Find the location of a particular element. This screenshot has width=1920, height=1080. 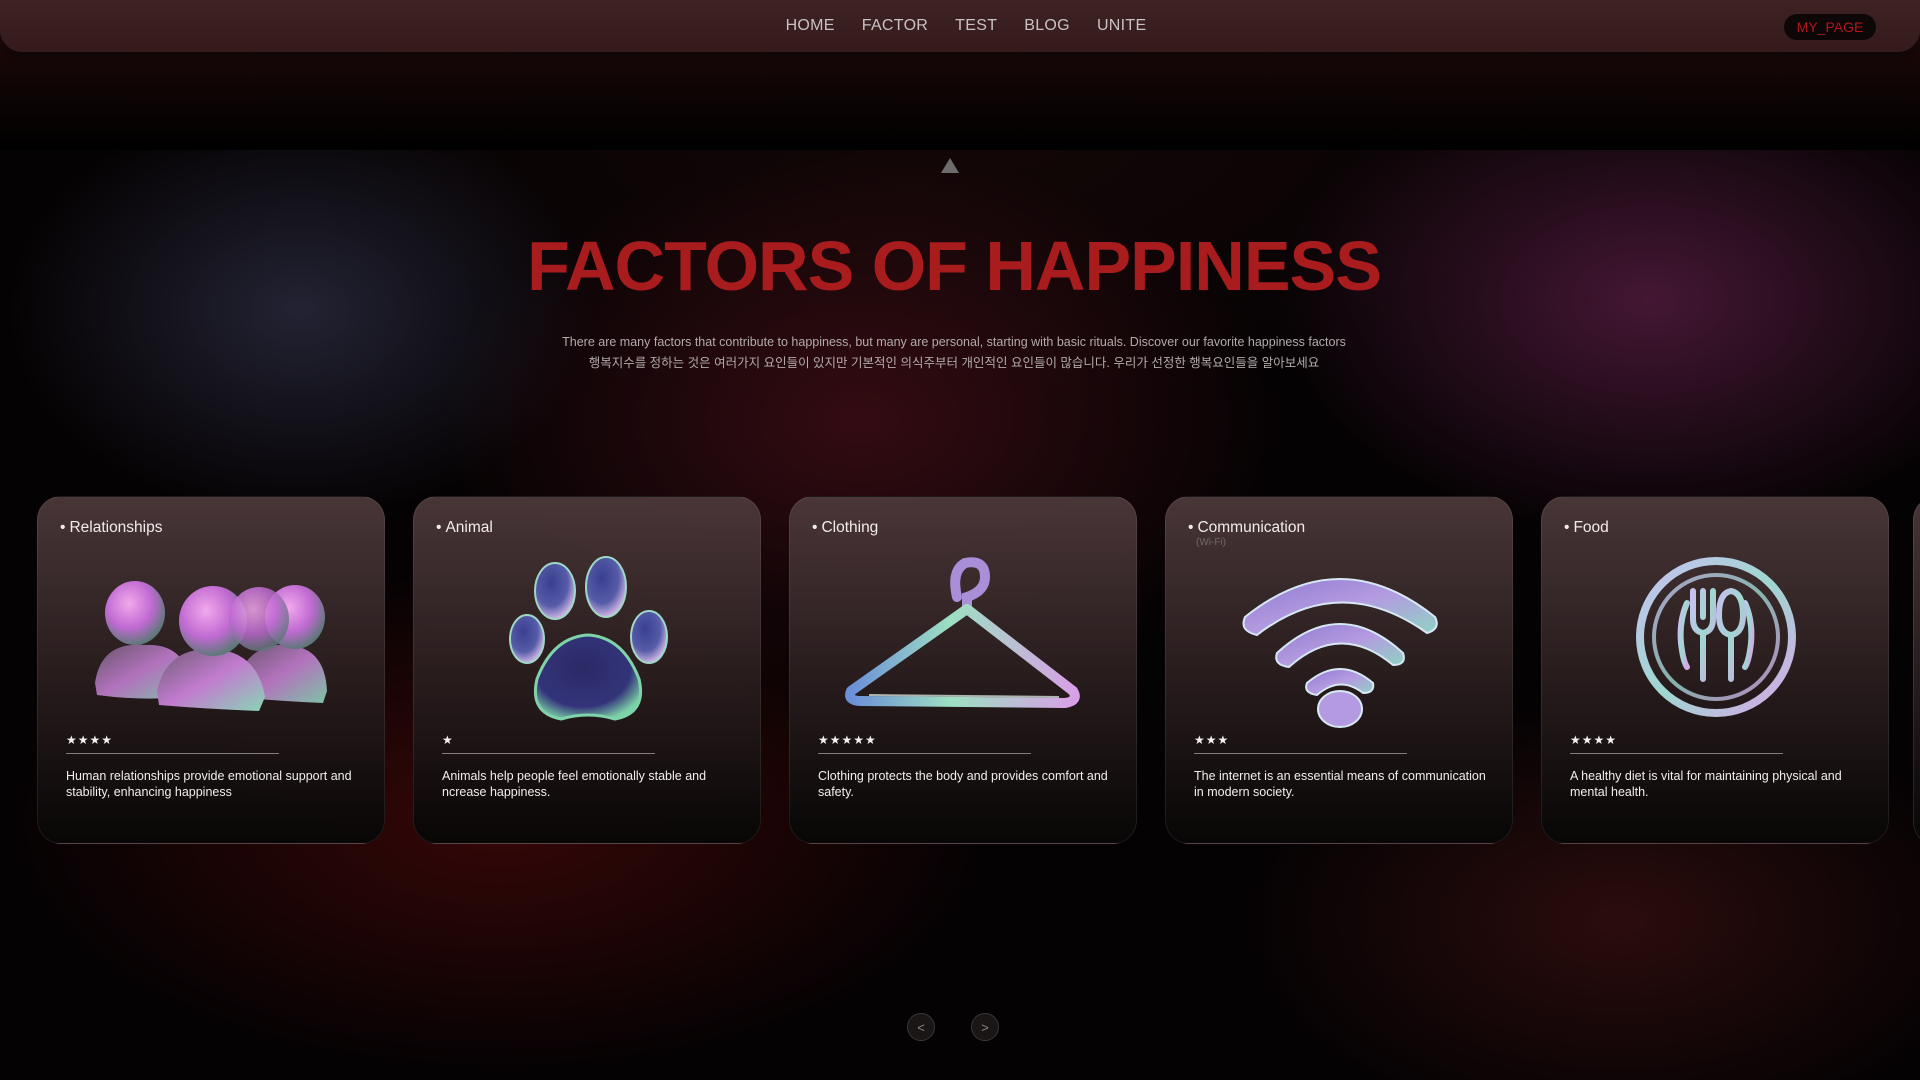

card-subtitle: (Wi-Fi) is located at coordinates (1211, 542).